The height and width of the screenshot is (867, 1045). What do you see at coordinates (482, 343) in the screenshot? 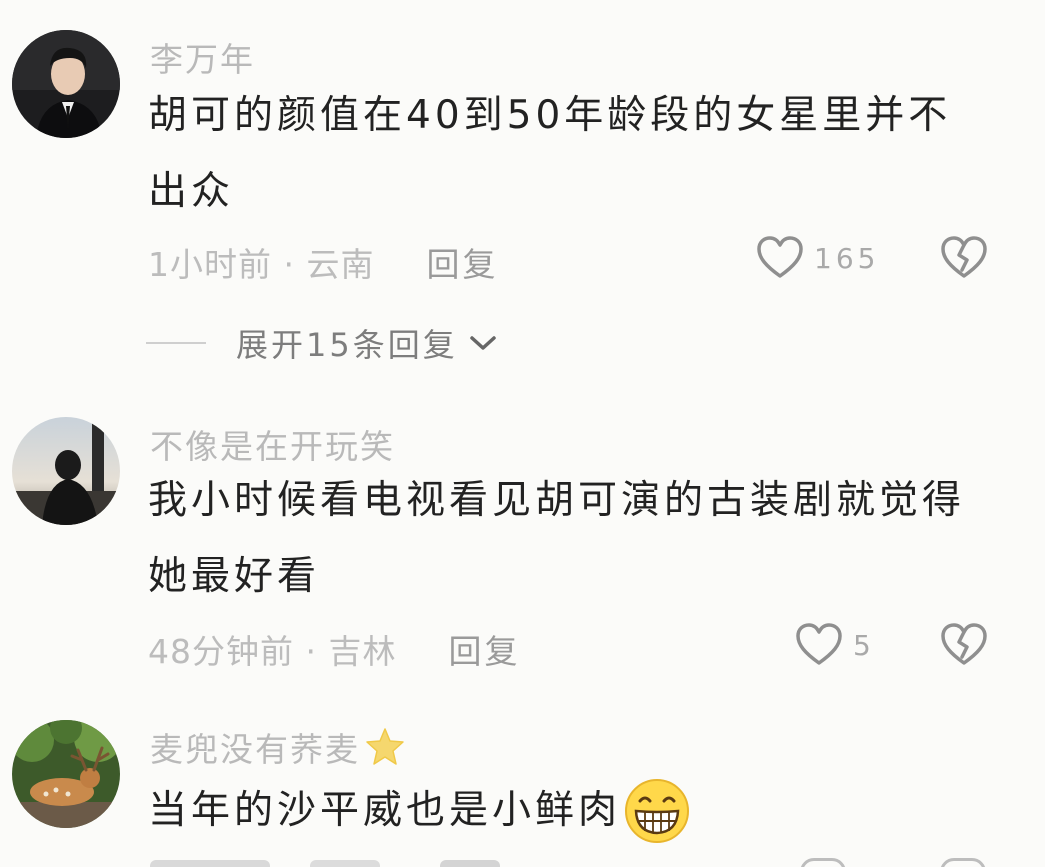
I see `chevron-down-icon` at bounding box center [482, 343].